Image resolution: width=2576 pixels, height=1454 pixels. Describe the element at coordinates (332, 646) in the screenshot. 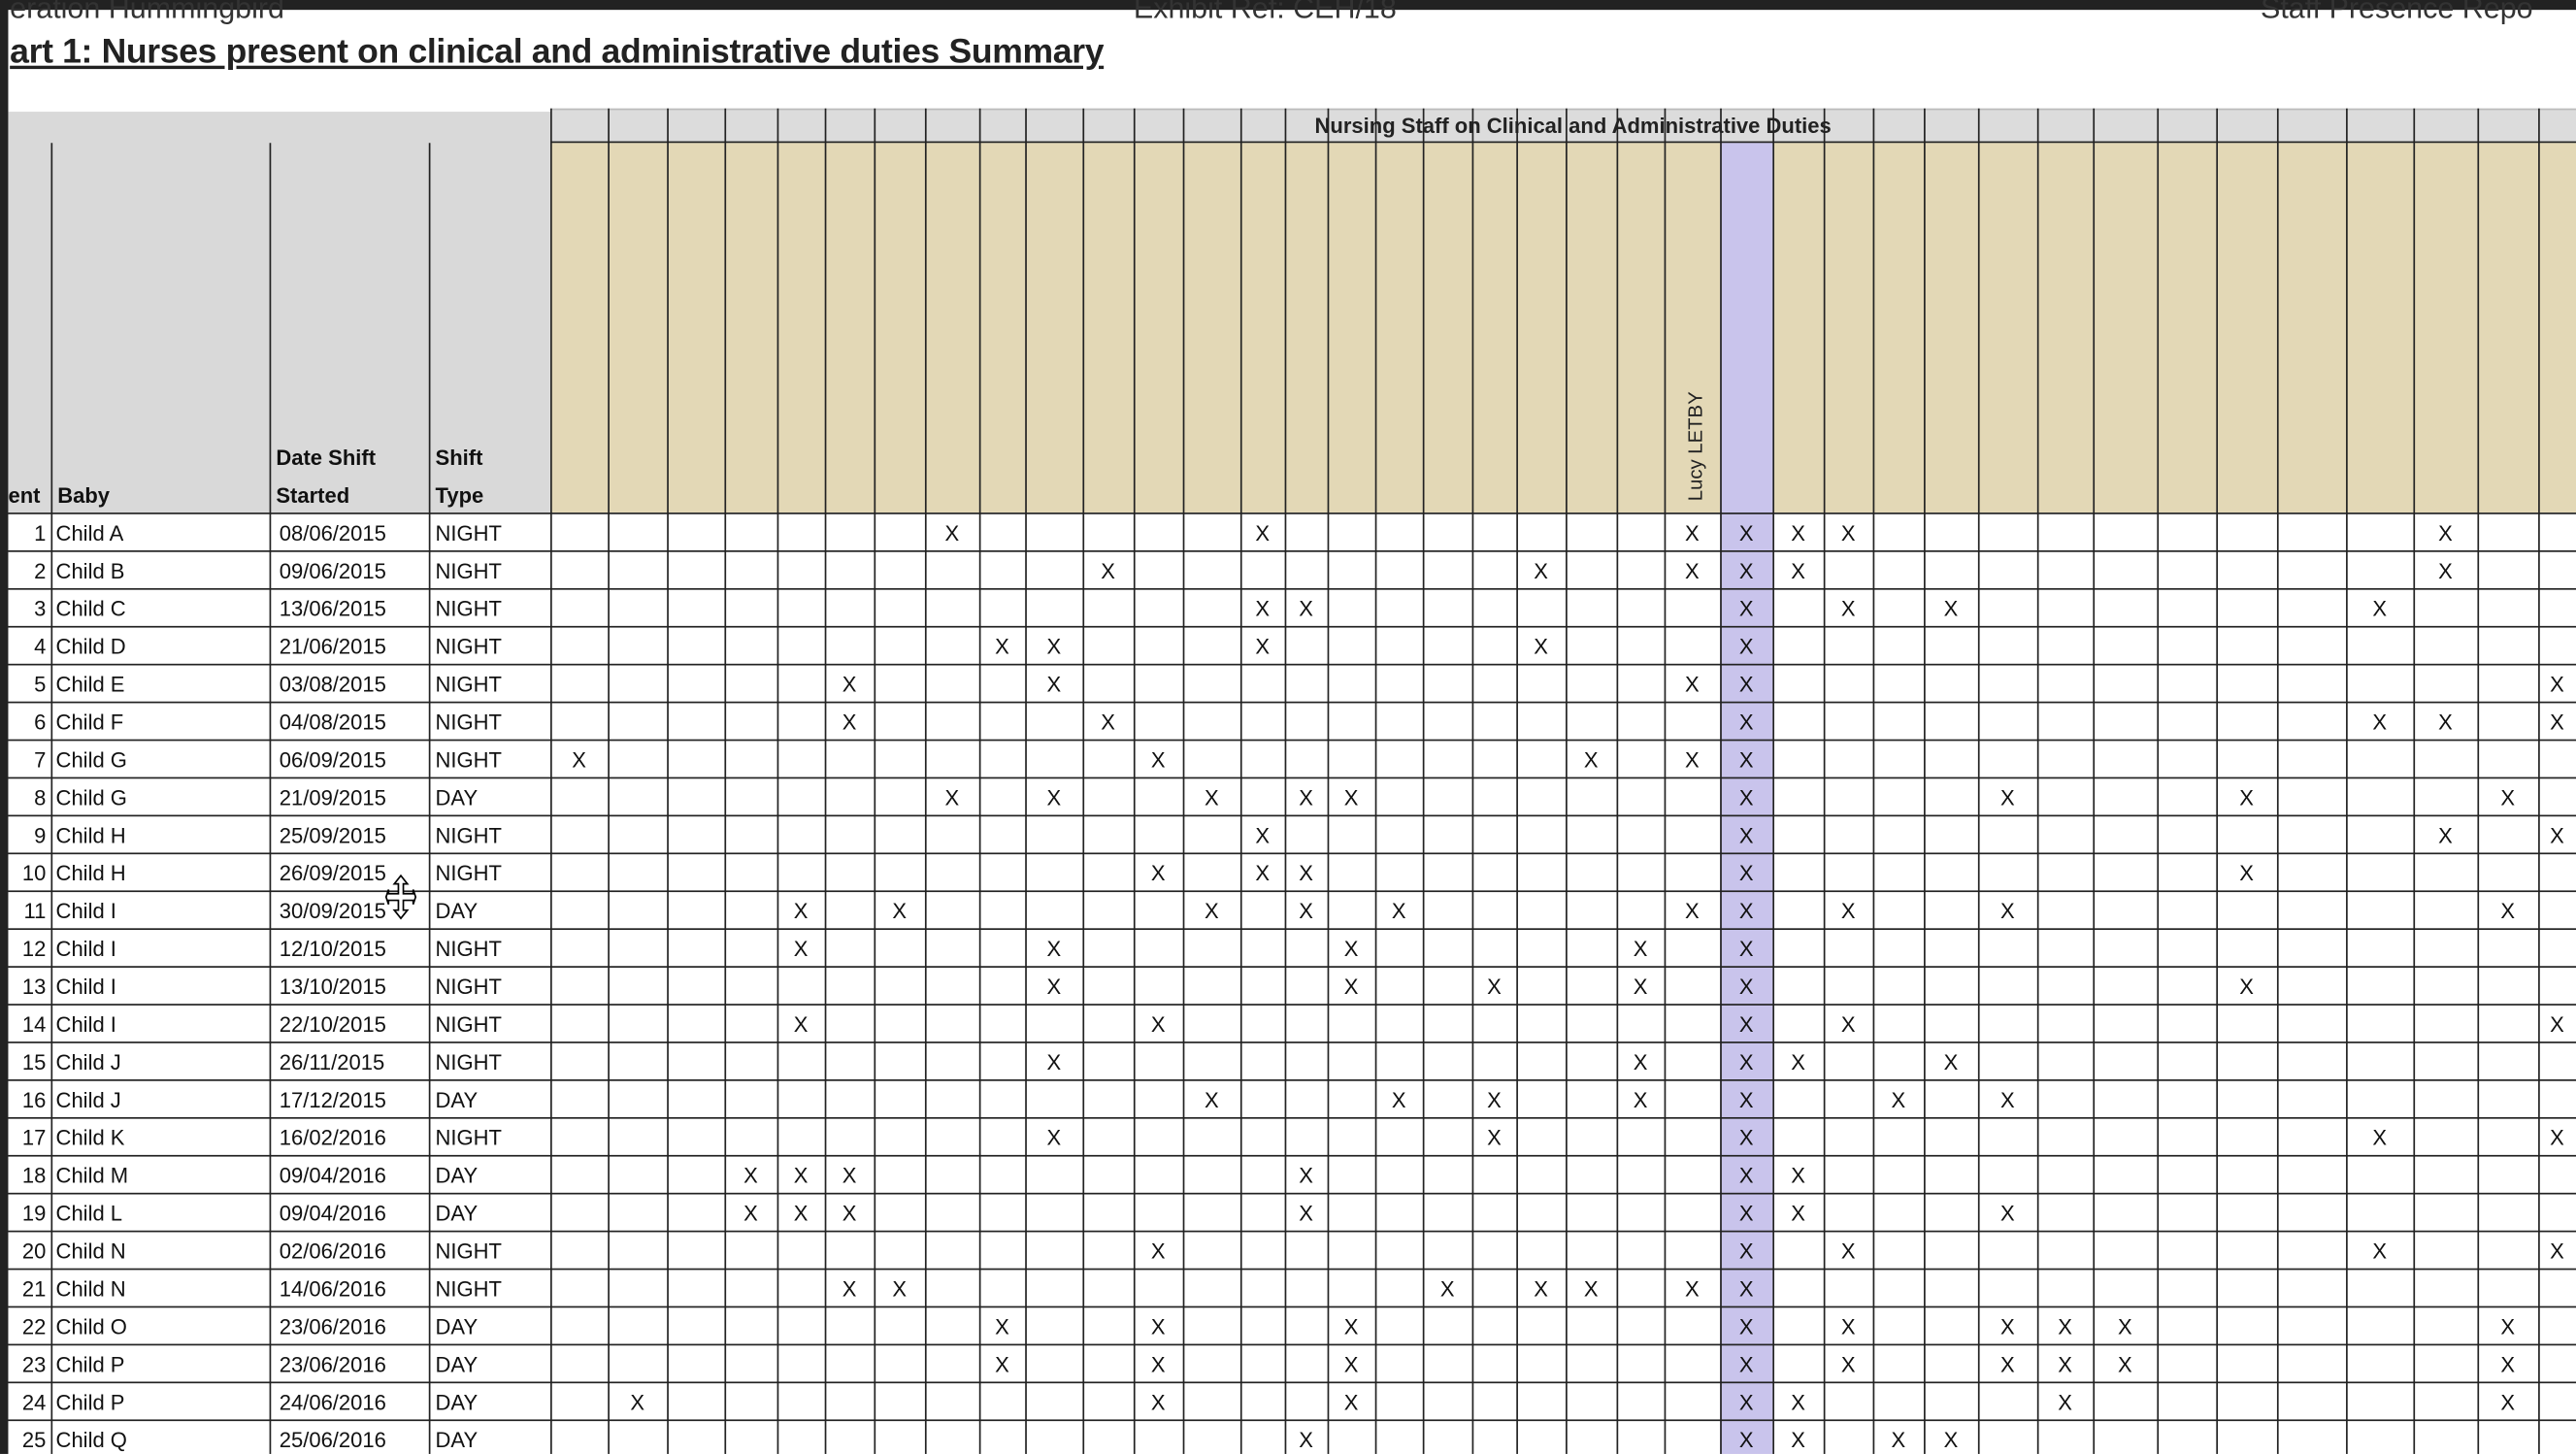

I see `shift-date: 21/06/2015` at that location.